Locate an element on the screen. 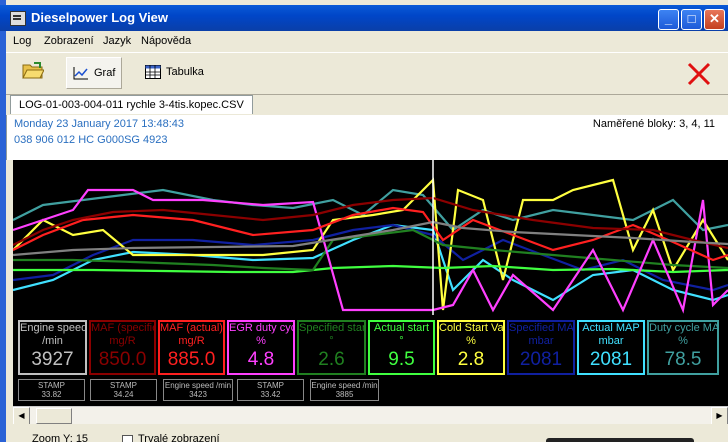 This screenshot has width=728, height=442. channel-value: 885.0 is located at coordinates (191, 359).